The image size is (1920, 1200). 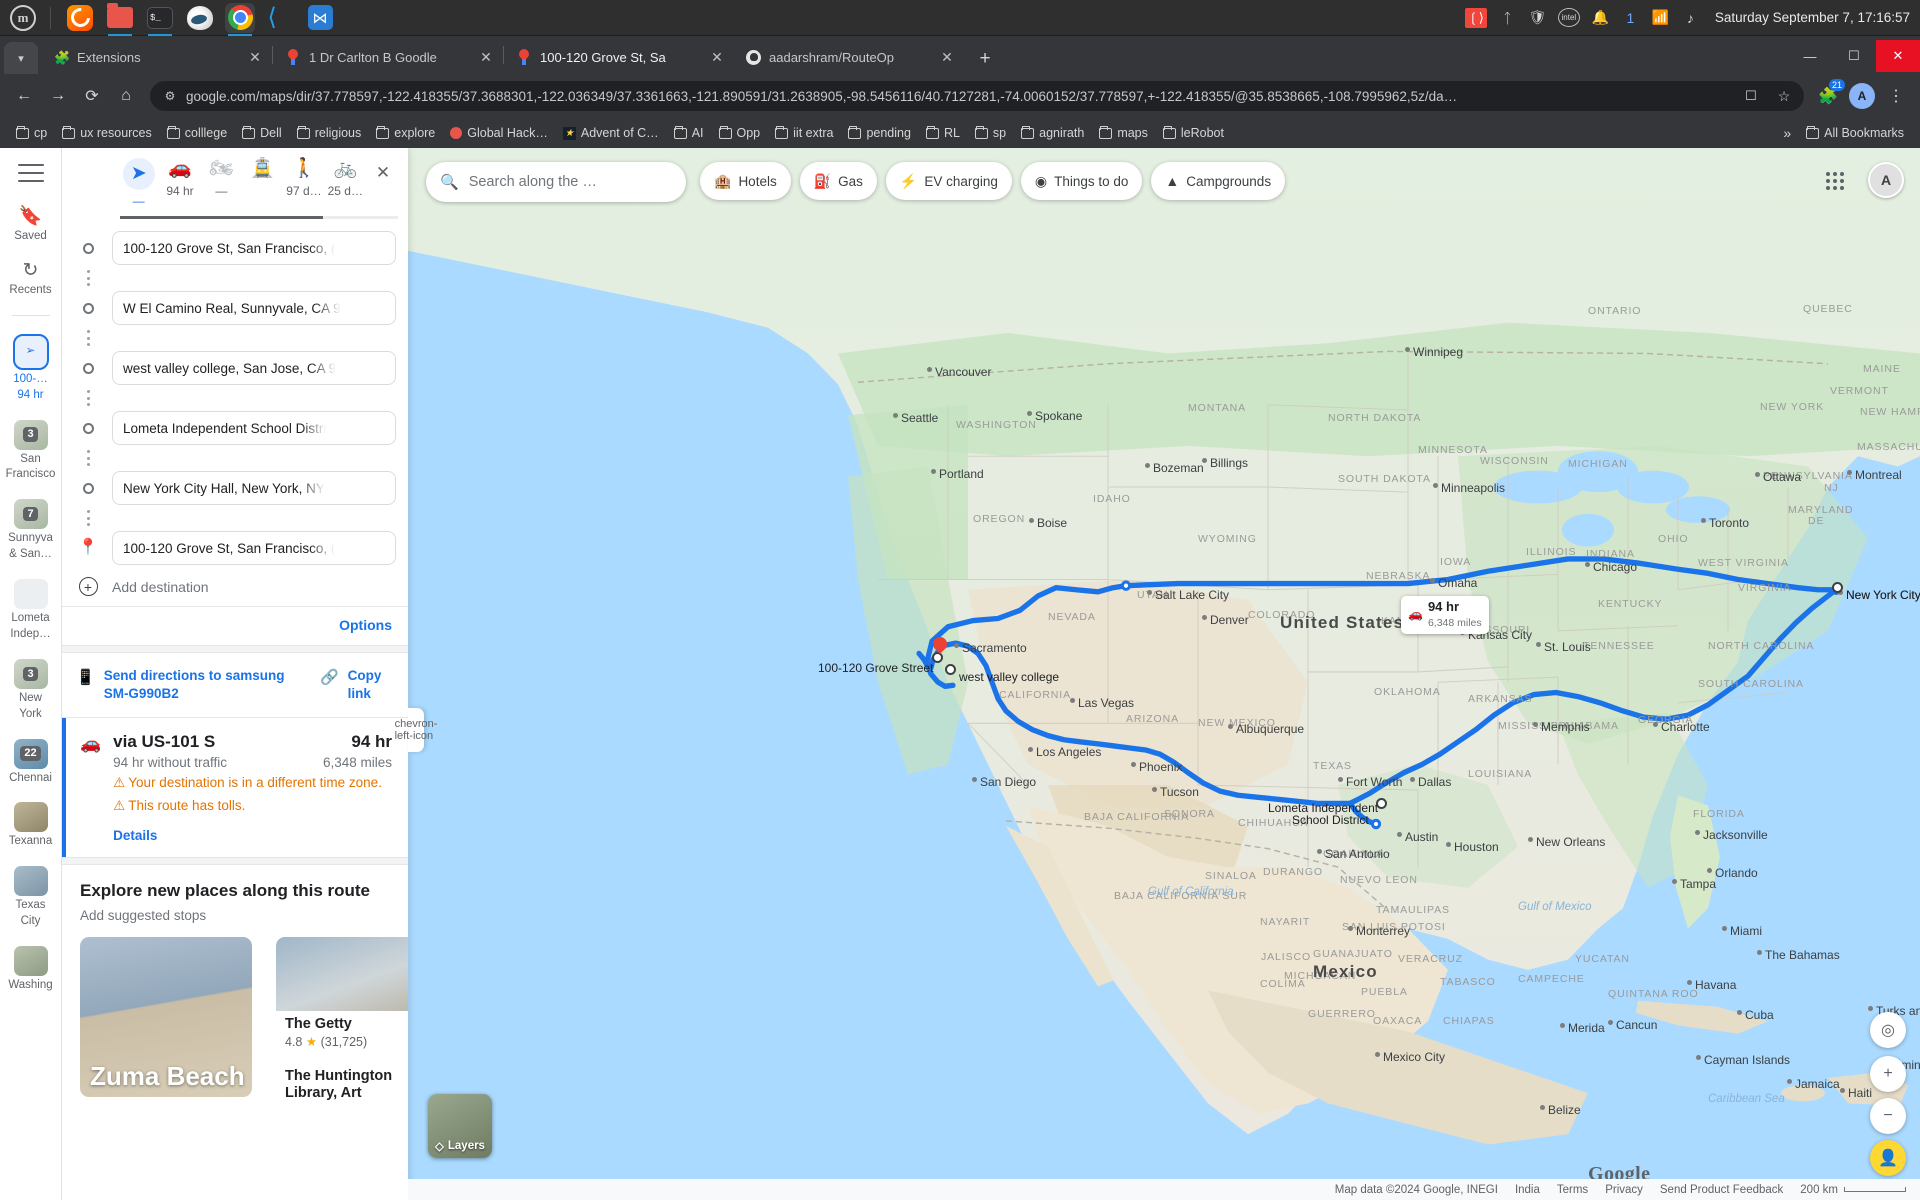 I want to click on bookmark-pending: pending, so click(x=879, y=133).